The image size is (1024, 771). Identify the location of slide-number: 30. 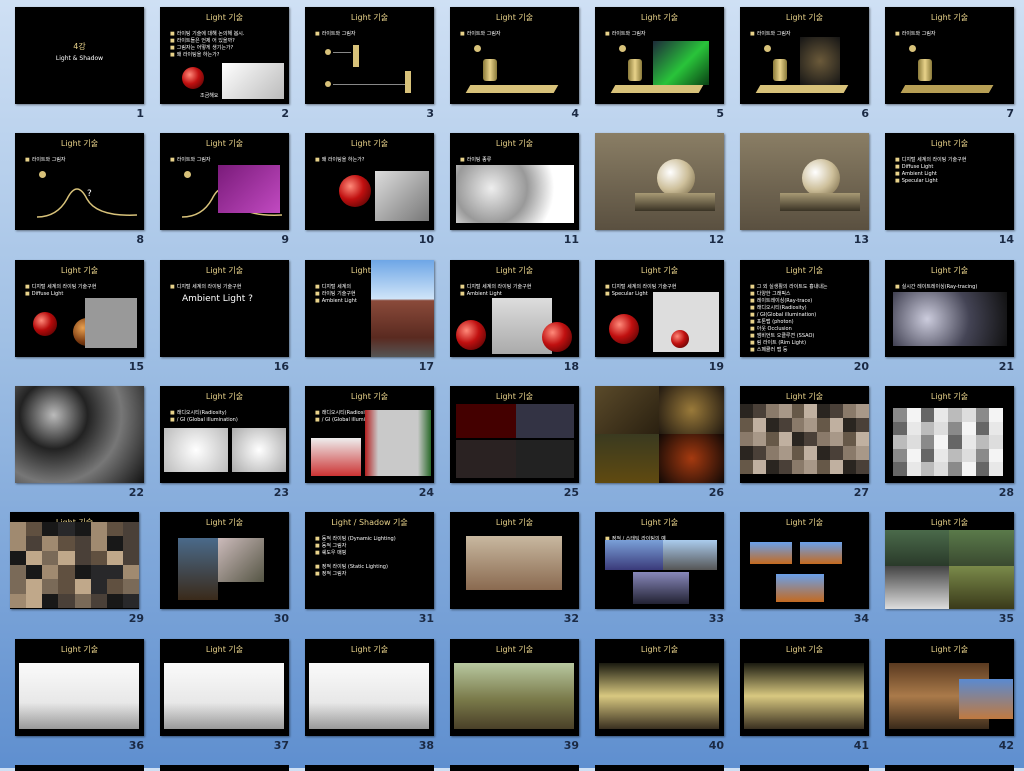
(281, 618).